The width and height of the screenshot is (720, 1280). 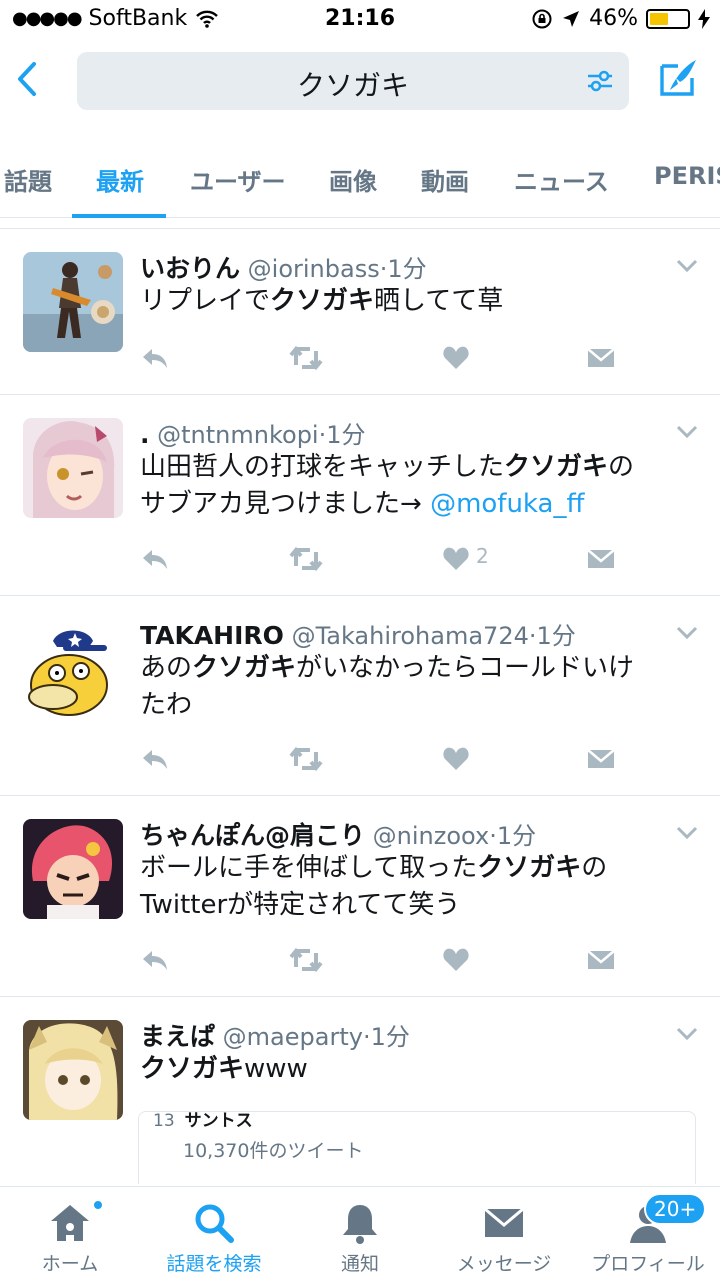 I want to click on text-segment: たわ, so click(x=166, y=705).